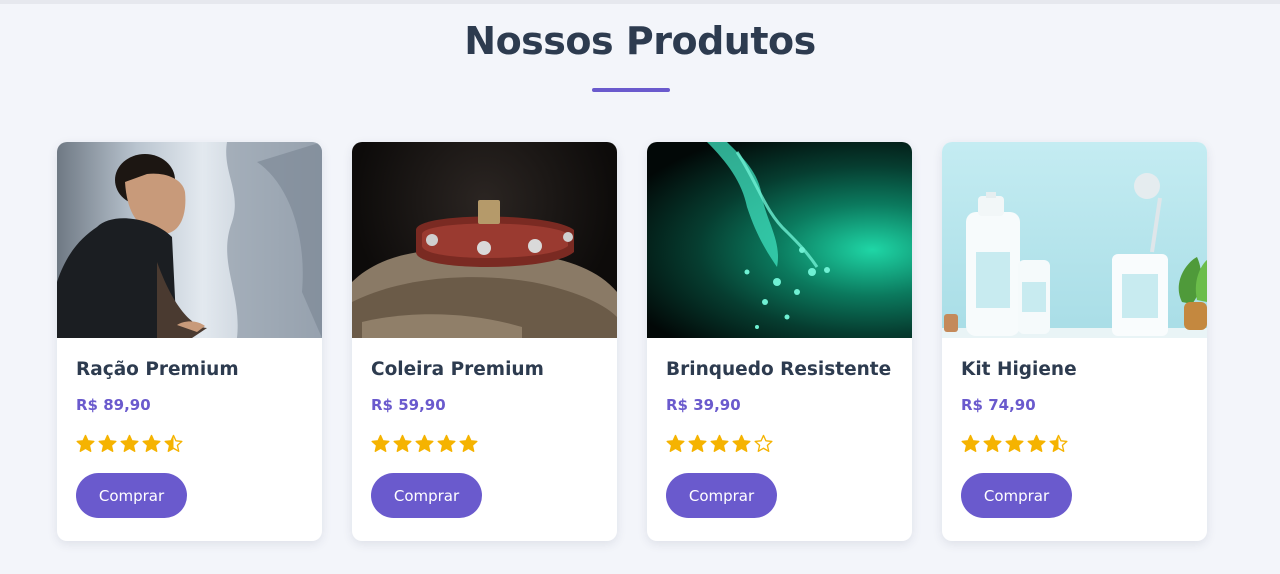 This screenshot has width=1280, height=574. I want to click on product-name: Brinquedo Resistente, so click(779, 369).